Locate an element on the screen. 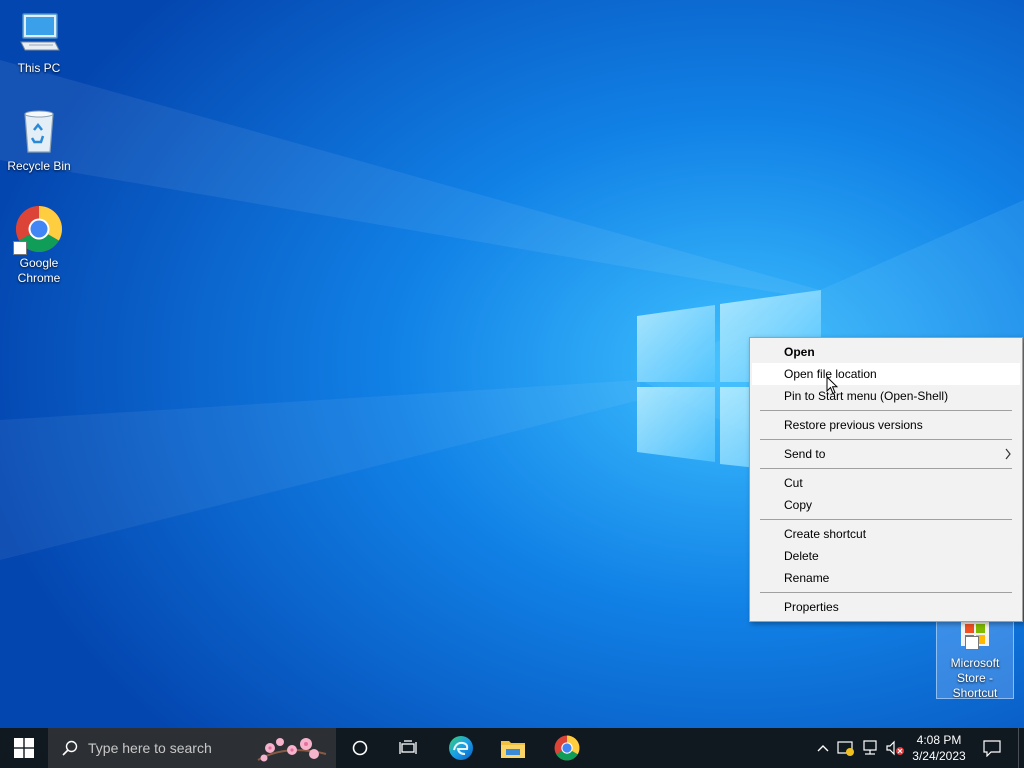 The image size is (1024, 768). search-icon is located at coordinates (70, 748).